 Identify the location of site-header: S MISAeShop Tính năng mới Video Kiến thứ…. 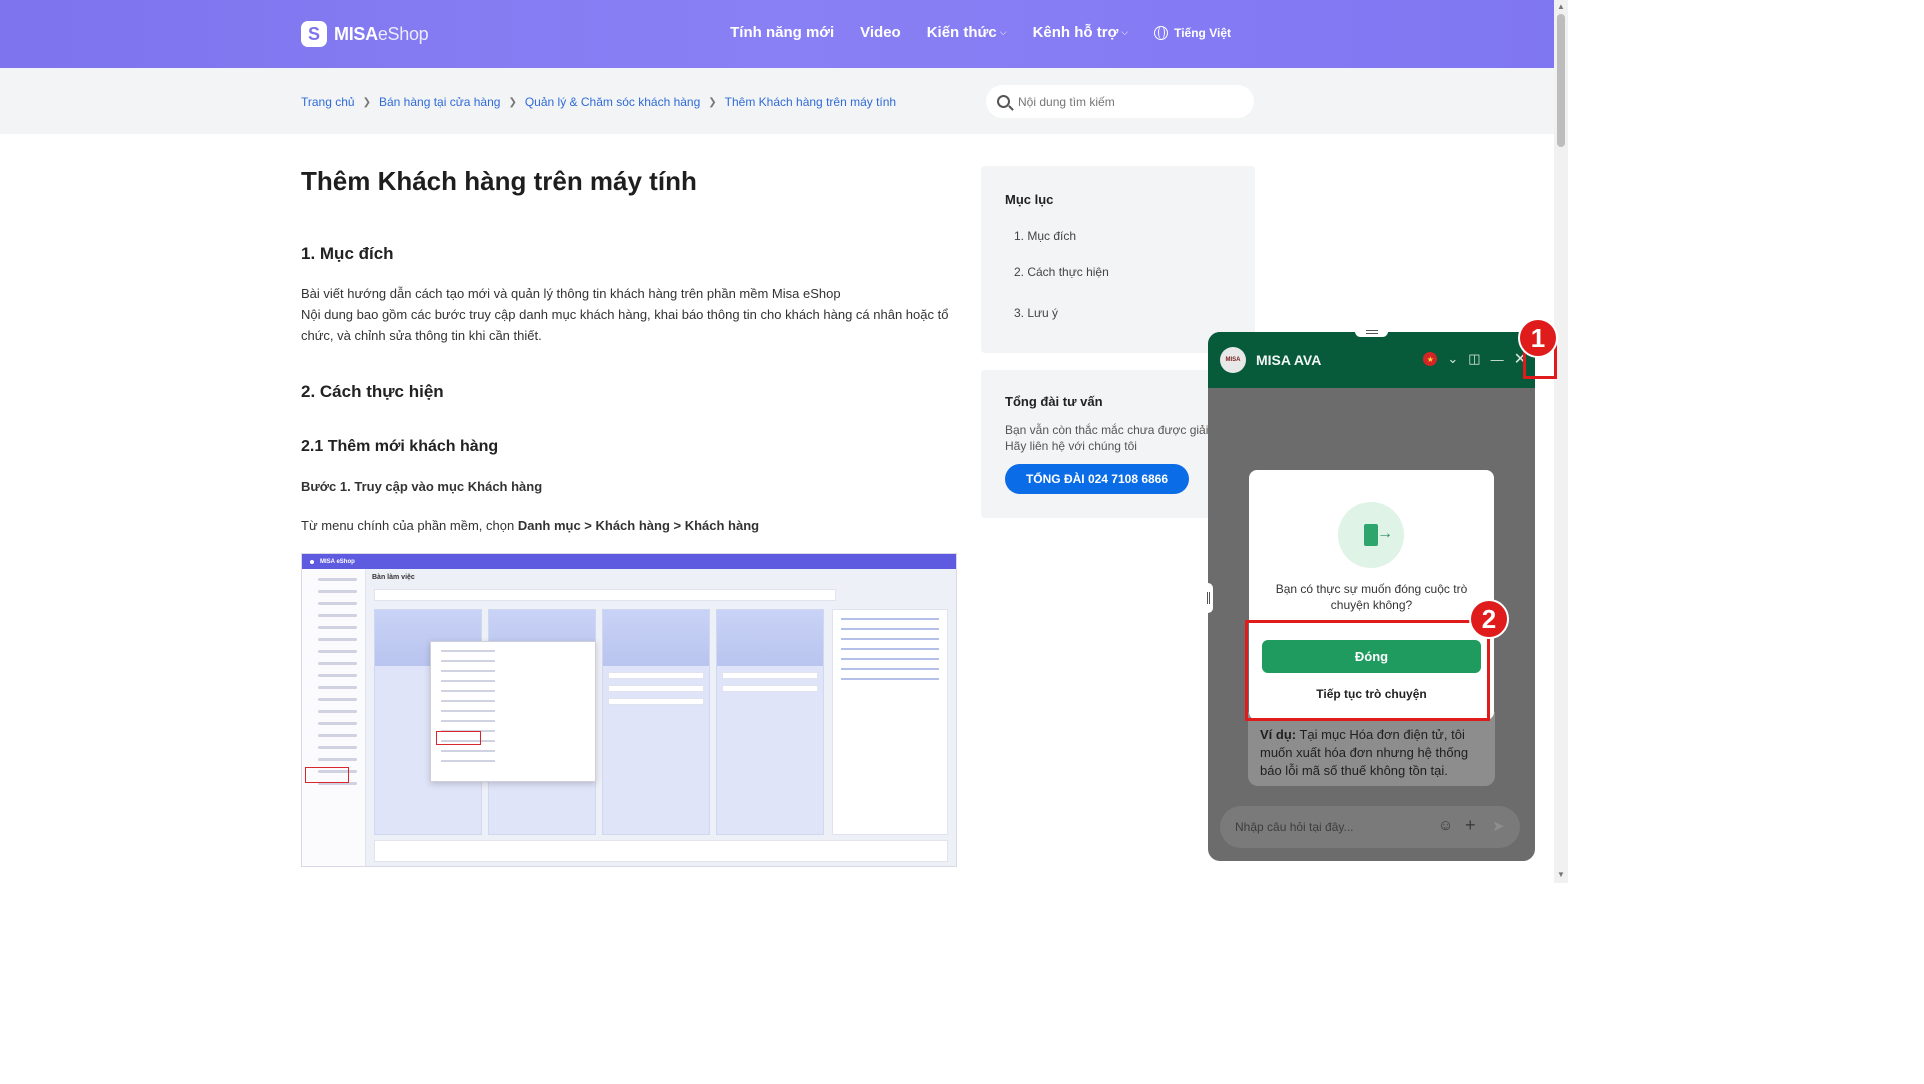
(777, 34).